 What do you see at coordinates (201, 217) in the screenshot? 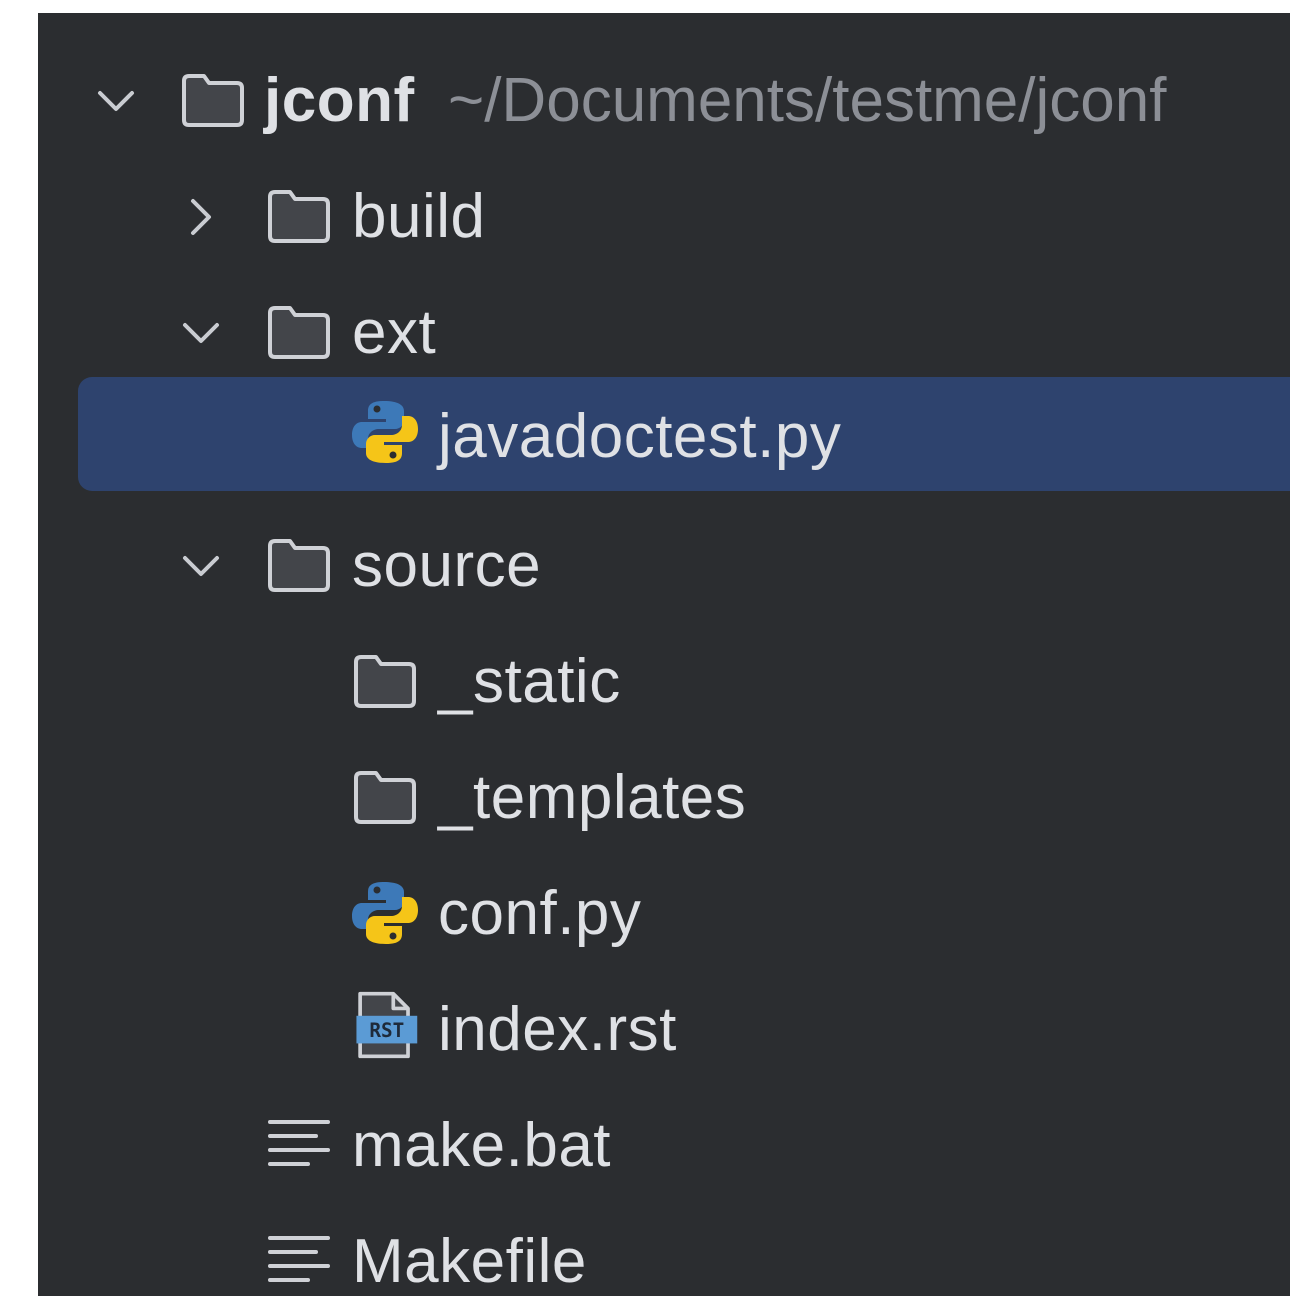
I see `chevron-right-icon` at bounding box center [201, 217].